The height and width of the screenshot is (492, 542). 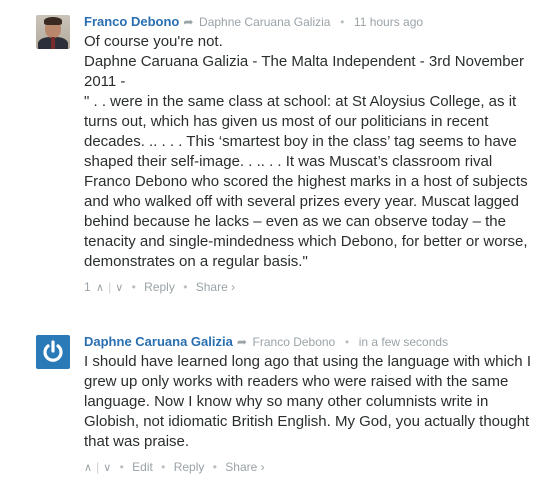 What do you see at coordinates (87, 287) in the screenshot?
I see `upvote-count: 1` at bounding box center [87, 287].